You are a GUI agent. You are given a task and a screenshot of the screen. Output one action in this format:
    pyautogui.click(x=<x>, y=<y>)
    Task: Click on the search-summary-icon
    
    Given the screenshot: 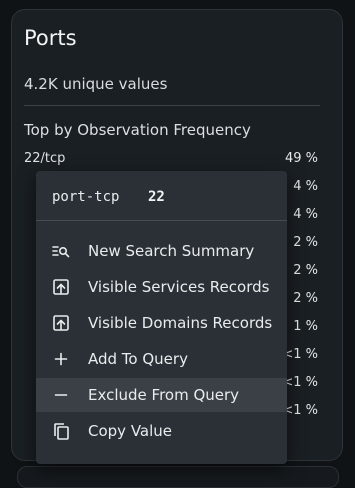 What is the action you would take?
    pyautogui.click(x=61, y=252)
    